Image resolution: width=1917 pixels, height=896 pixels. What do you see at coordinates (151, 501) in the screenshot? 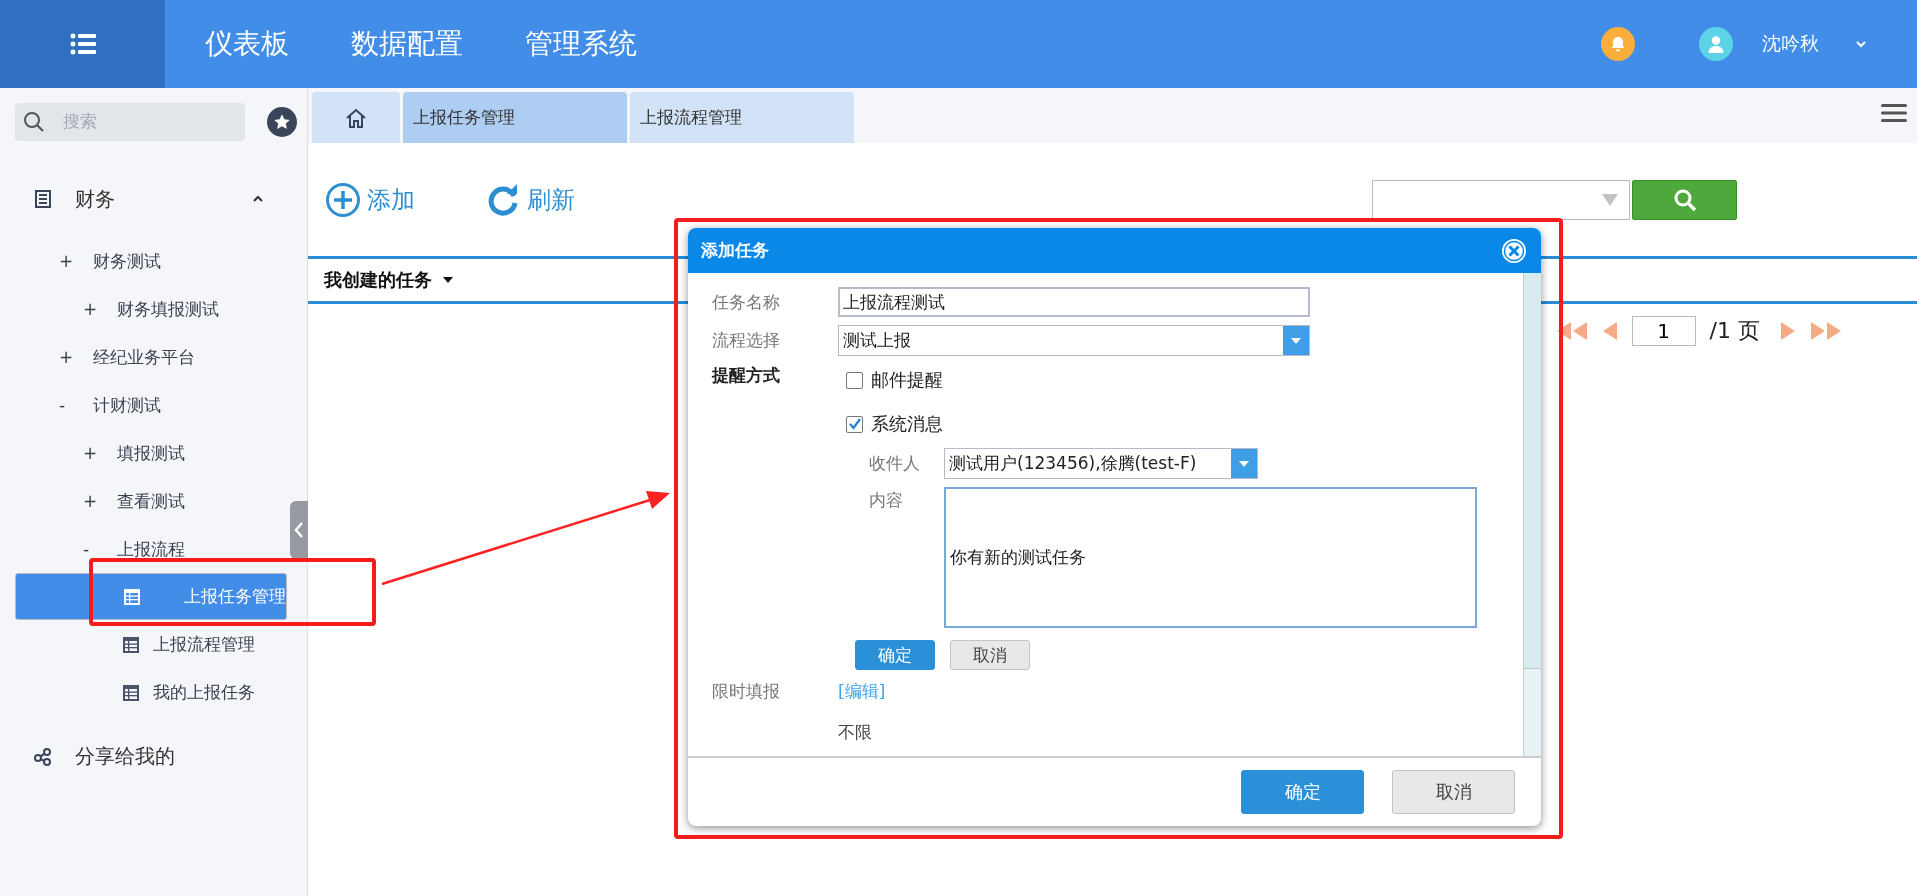
I see `tree-item: 查看测试` at bounding box center [151, 501].